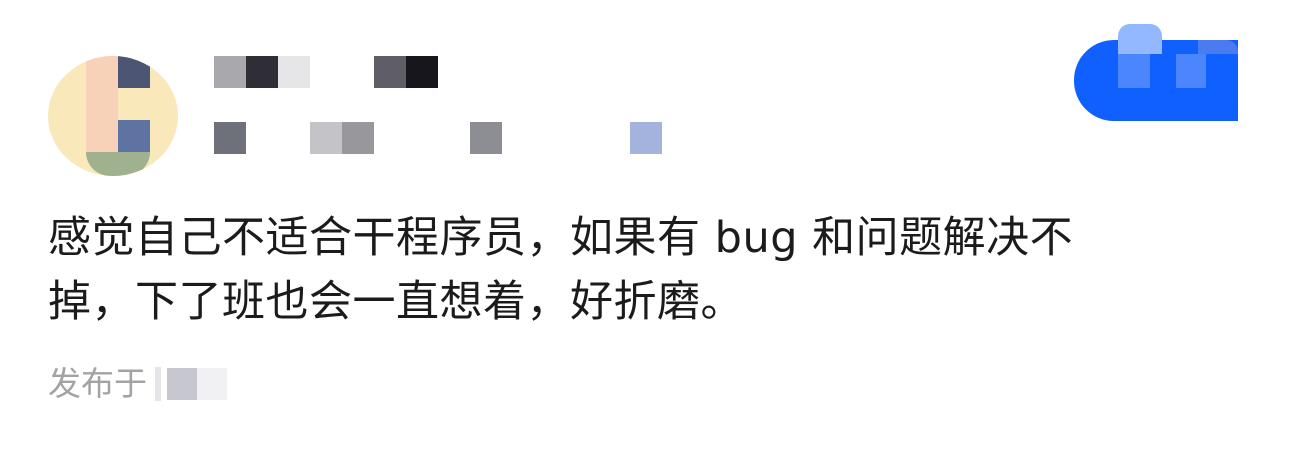 This screenshot has width=1290, height=463. What do you see at coordinates (444, 138) in the screenshot?
I see `author-meta-redacted` at bounding box center [444, 138].